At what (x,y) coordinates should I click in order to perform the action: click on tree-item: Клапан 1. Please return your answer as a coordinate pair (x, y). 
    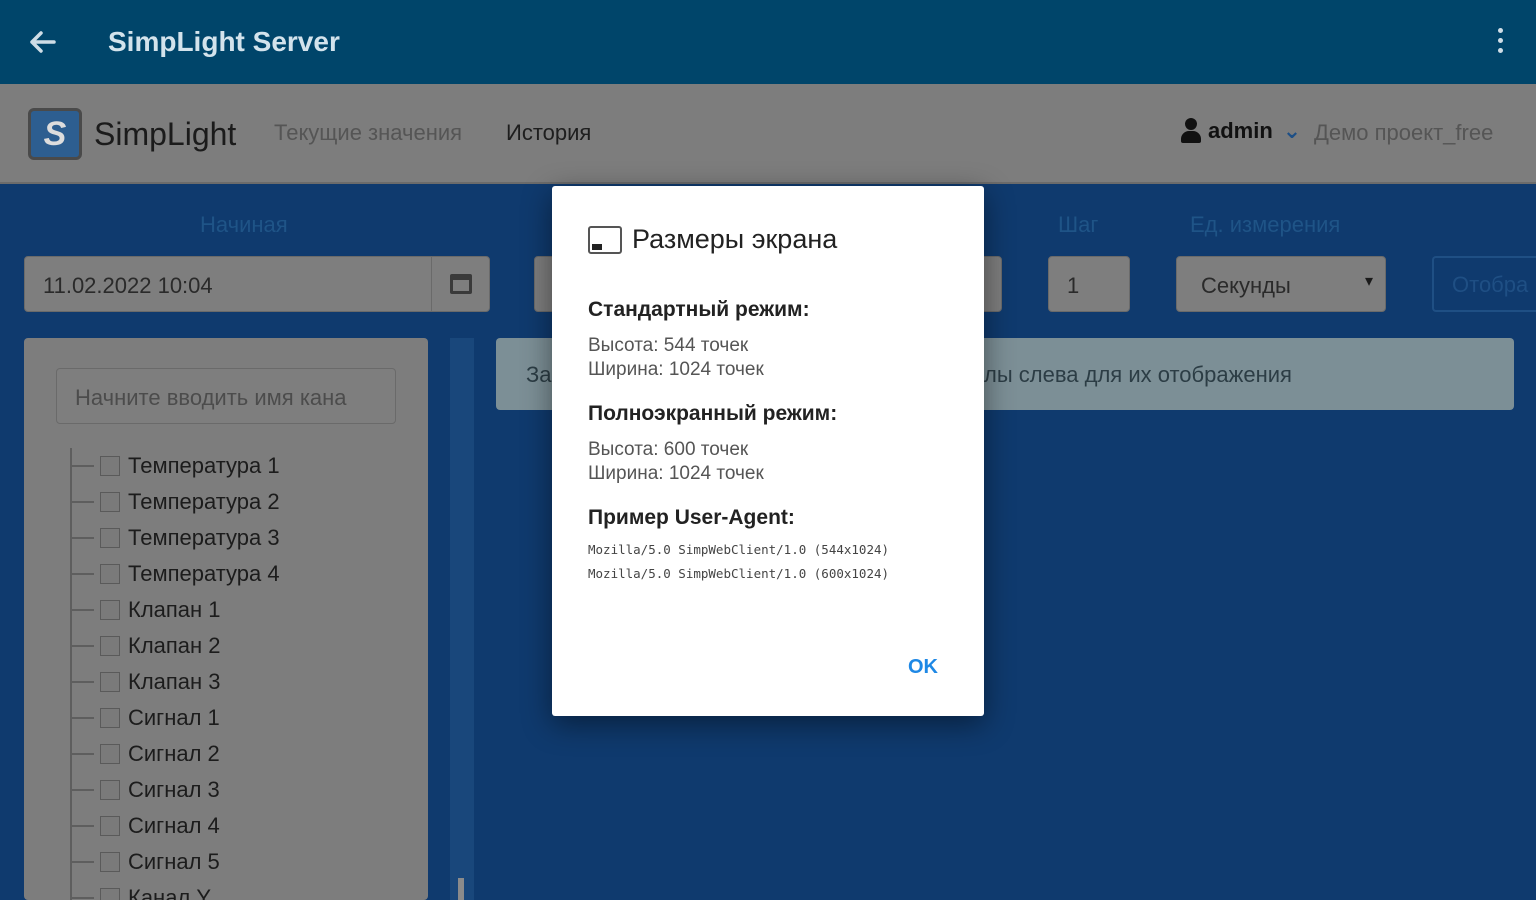
    Looking at the image, I should click on (240, 610).